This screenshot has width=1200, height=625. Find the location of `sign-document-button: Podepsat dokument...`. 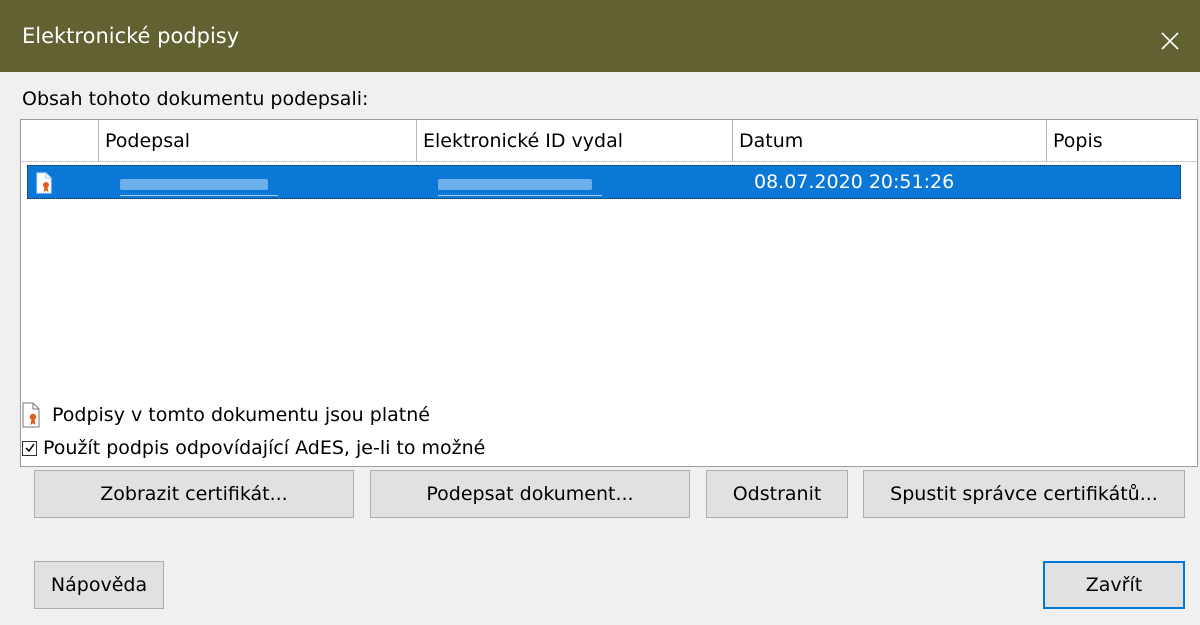

sign-document-button: Podepsat dokument... is located at coordinates (530, 494).